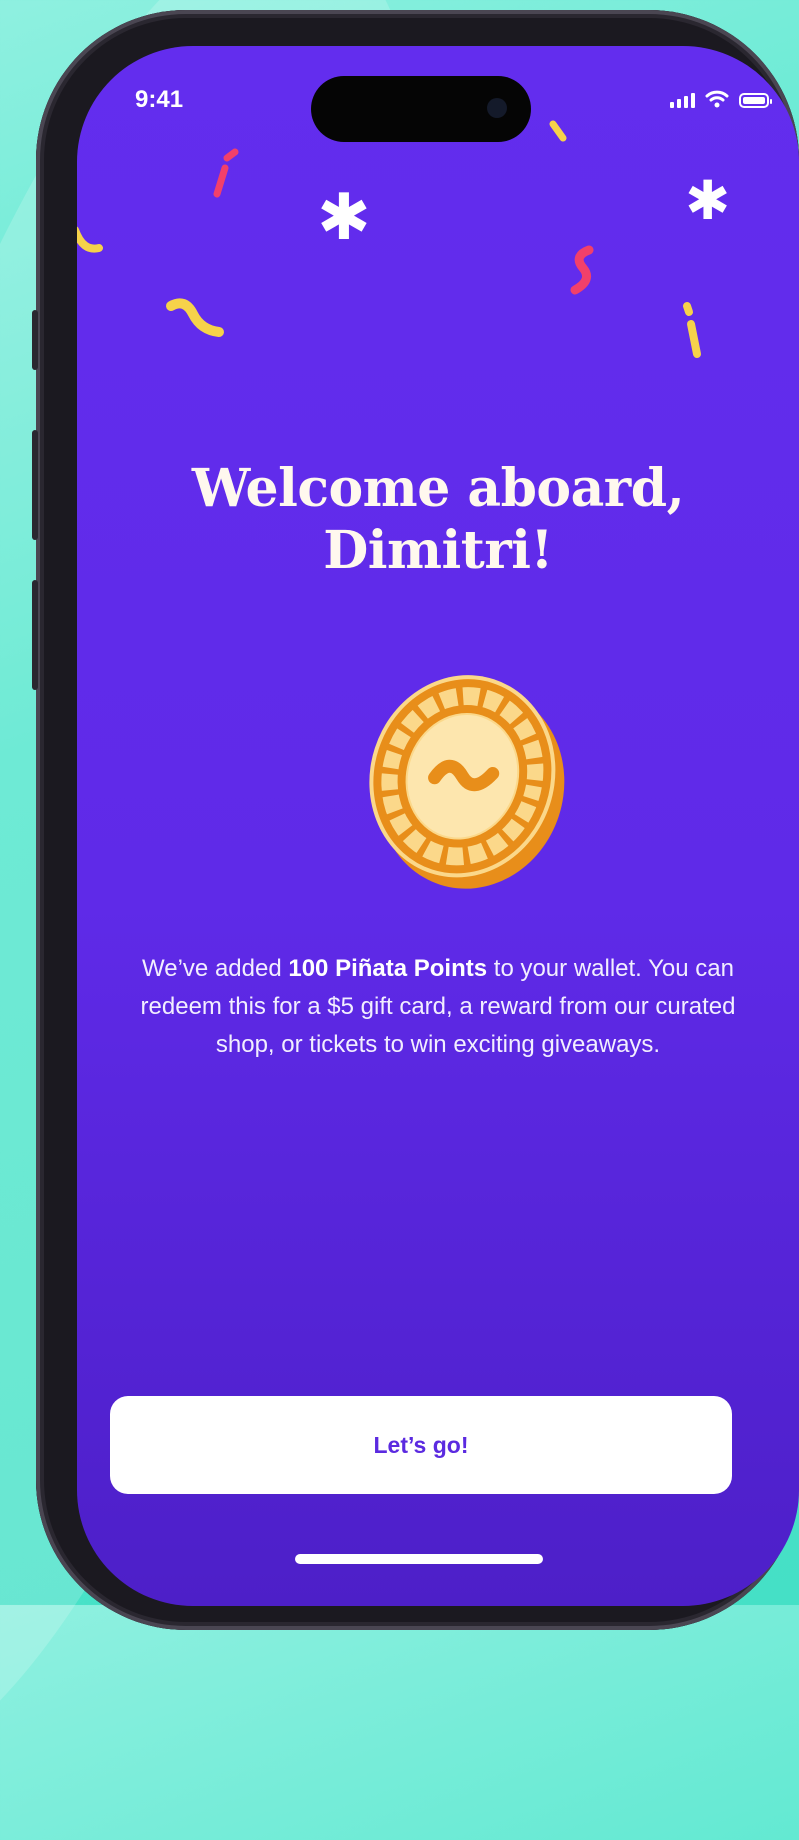  I want to click on description-prefix: We’ve added, so click(215, 968).